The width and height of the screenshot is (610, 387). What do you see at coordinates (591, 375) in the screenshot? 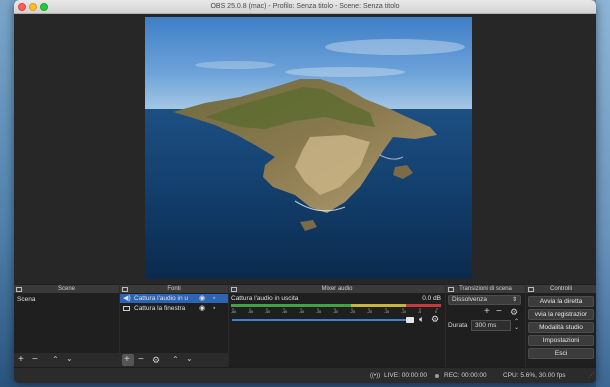
I see `resize-grip-icon: ⋰` at bounding box center [591, 375].